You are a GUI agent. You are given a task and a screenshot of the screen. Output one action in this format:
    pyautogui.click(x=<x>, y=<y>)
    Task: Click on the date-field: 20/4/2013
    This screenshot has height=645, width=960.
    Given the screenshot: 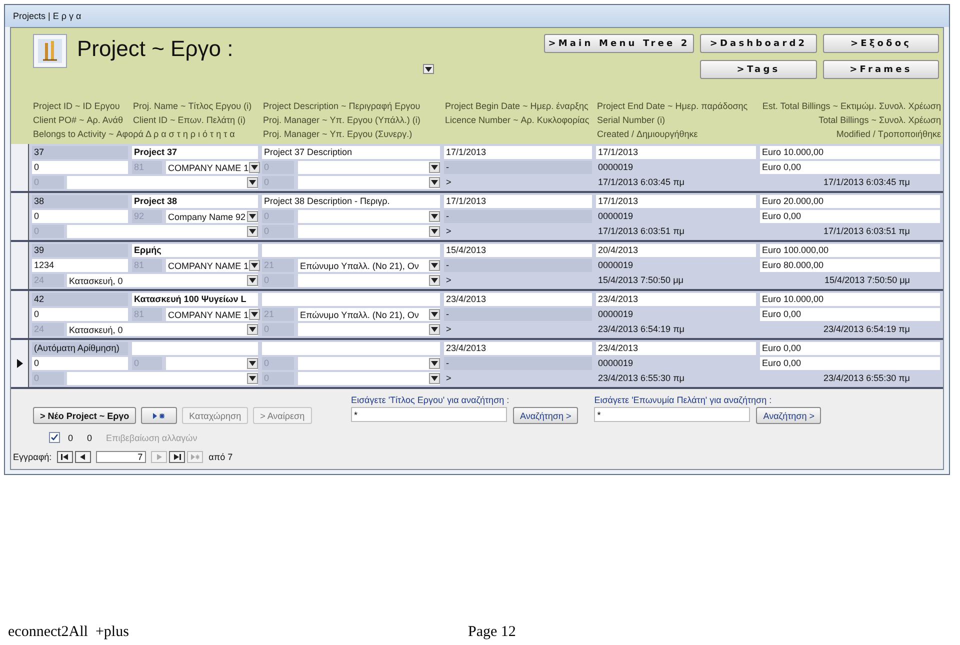 What is the action you would take?
    pyautogui.click(x=676, y=250)
    